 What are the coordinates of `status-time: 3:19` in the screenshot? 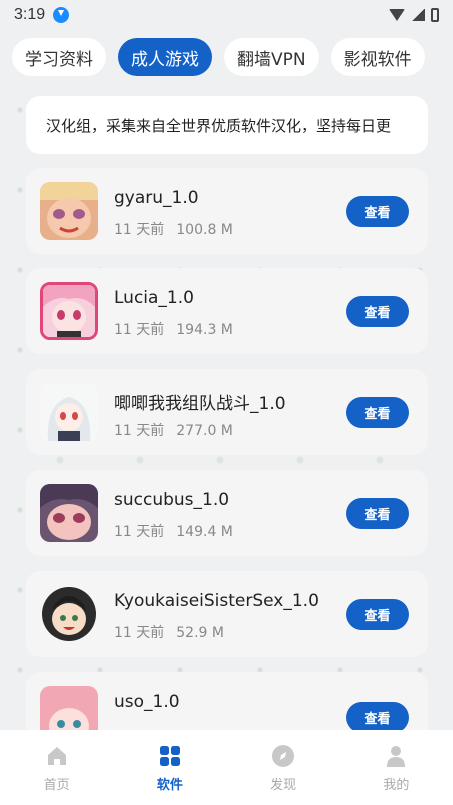 It's located at (30, 14).